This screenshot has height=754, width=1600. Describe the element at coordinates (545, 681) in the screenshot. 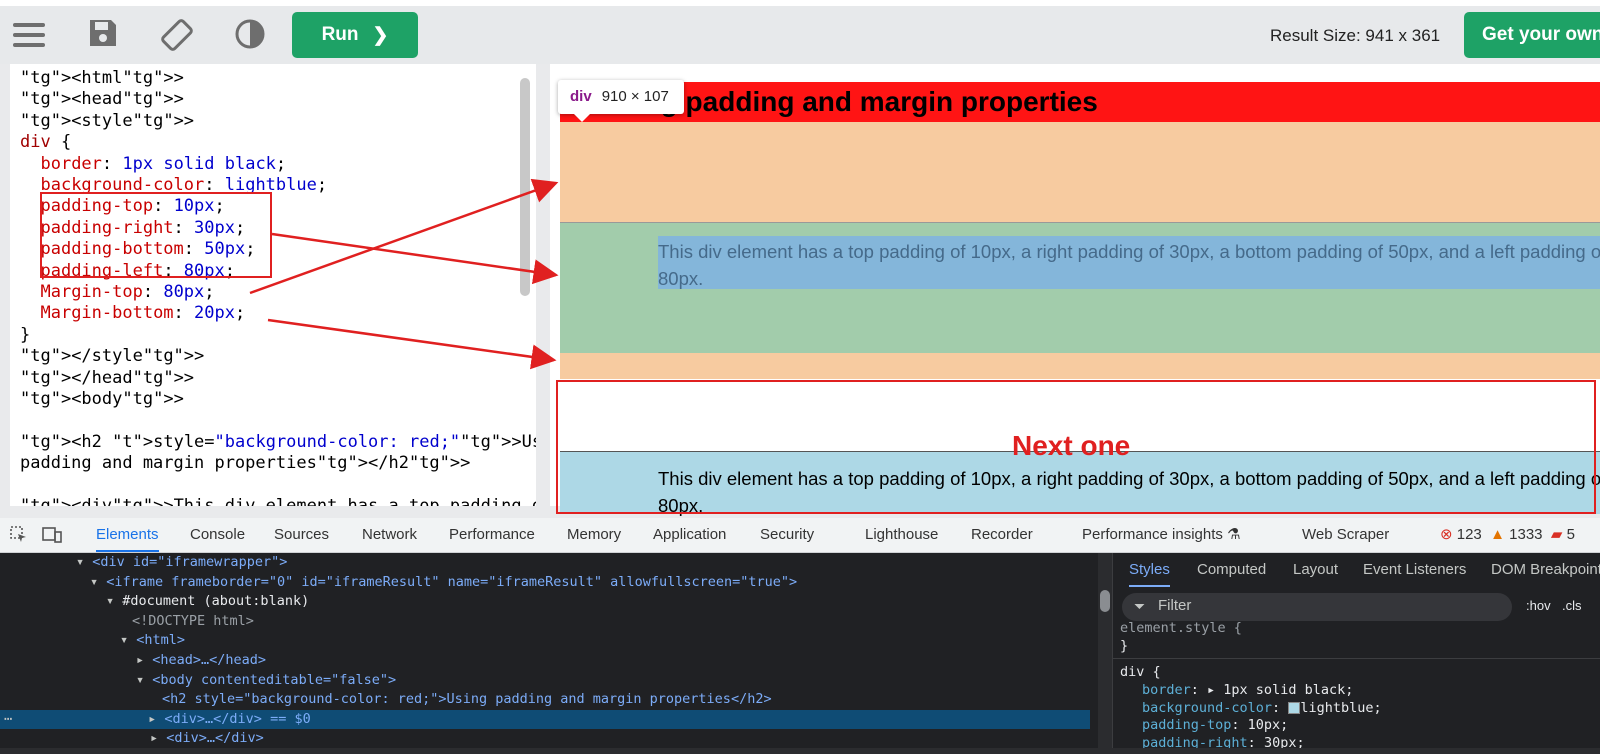

I see `dom-node-body: ▾ <body contenteditable="false">` at that location.